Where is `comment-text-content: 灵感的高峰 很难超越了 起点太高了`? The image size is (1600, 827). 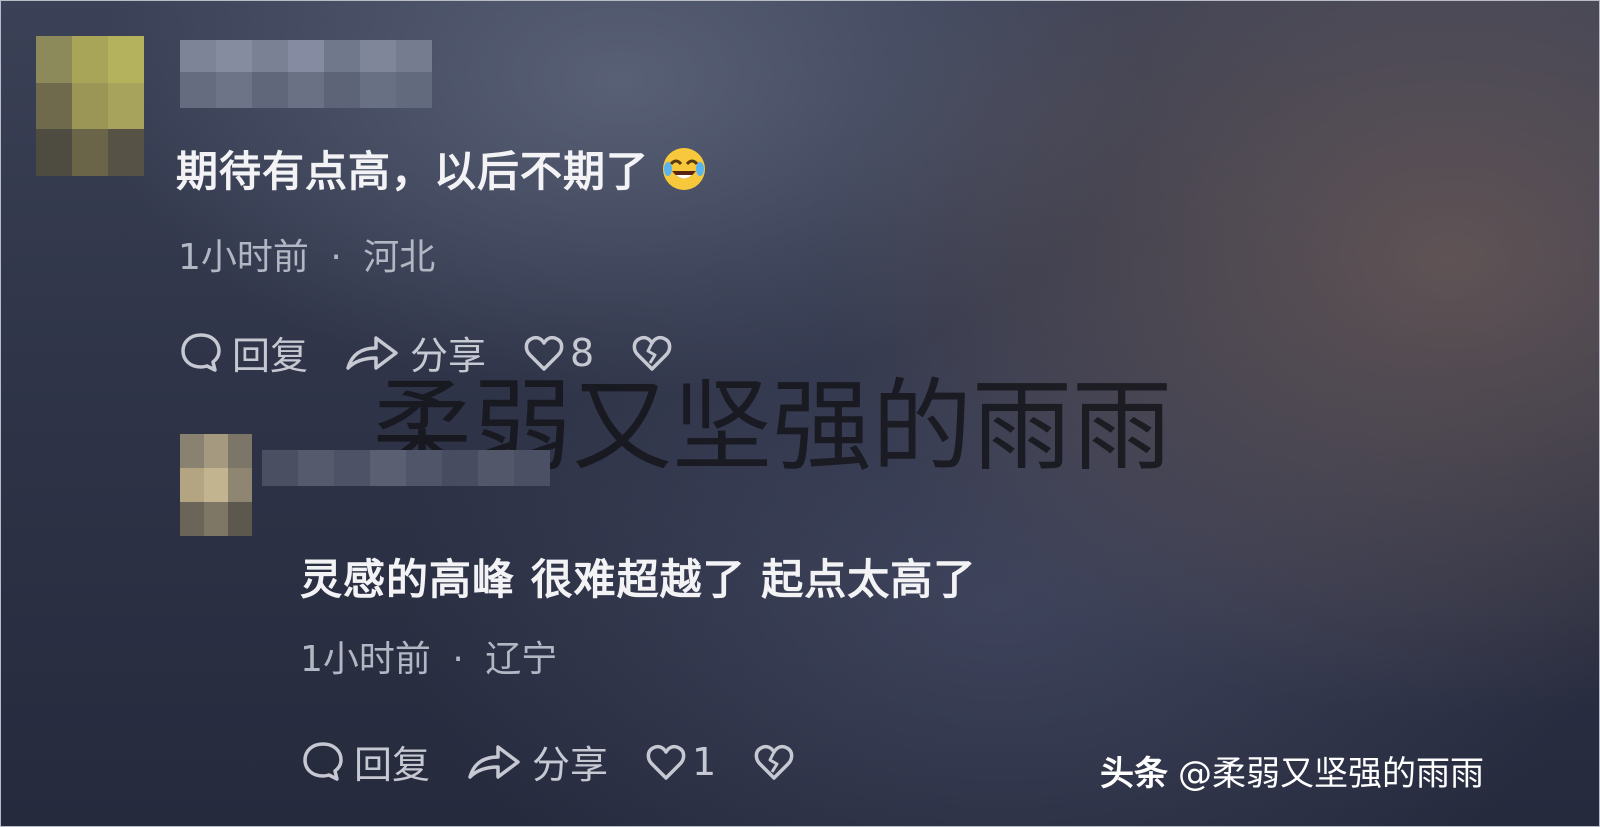
comment-text-content: 灵感的高峰 很难超越了 起点太高了 is located at coordinates (638, 579).